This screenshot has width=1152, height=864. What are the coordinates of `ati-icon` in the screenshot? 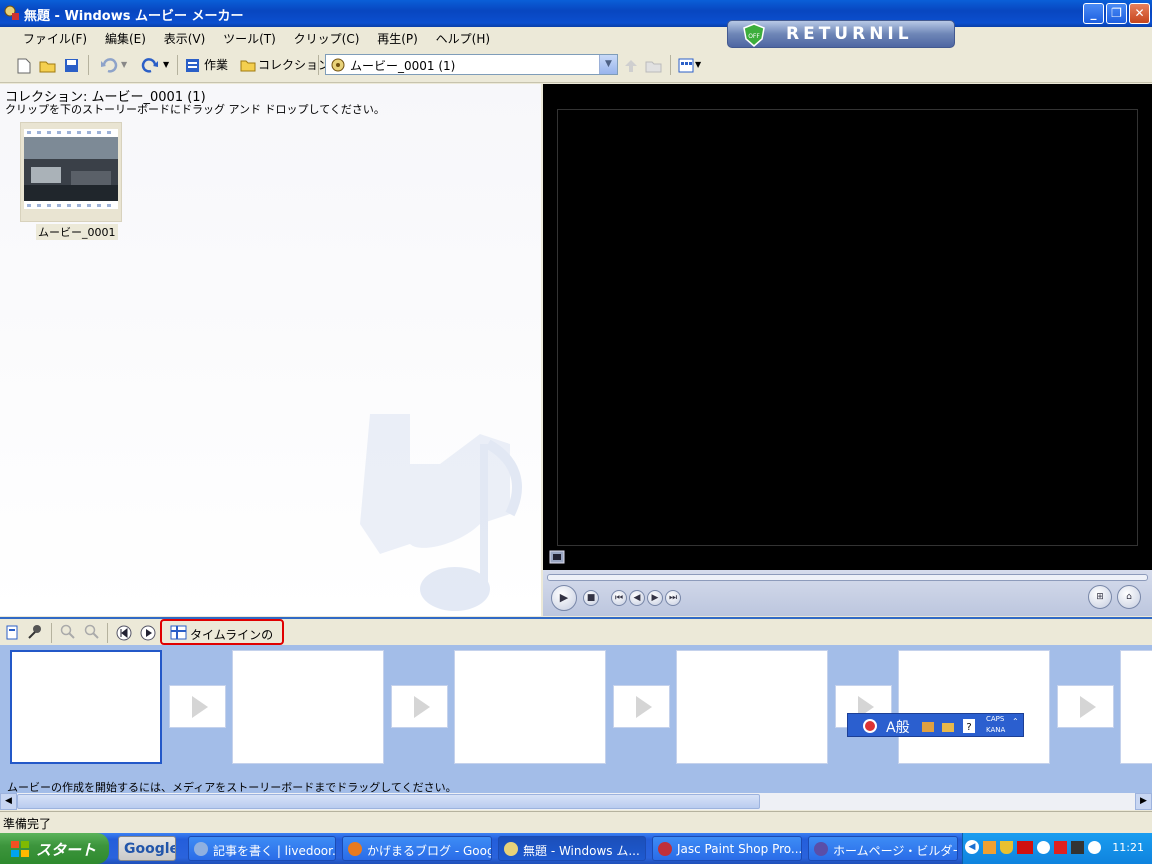 It's located at (1025, 847).